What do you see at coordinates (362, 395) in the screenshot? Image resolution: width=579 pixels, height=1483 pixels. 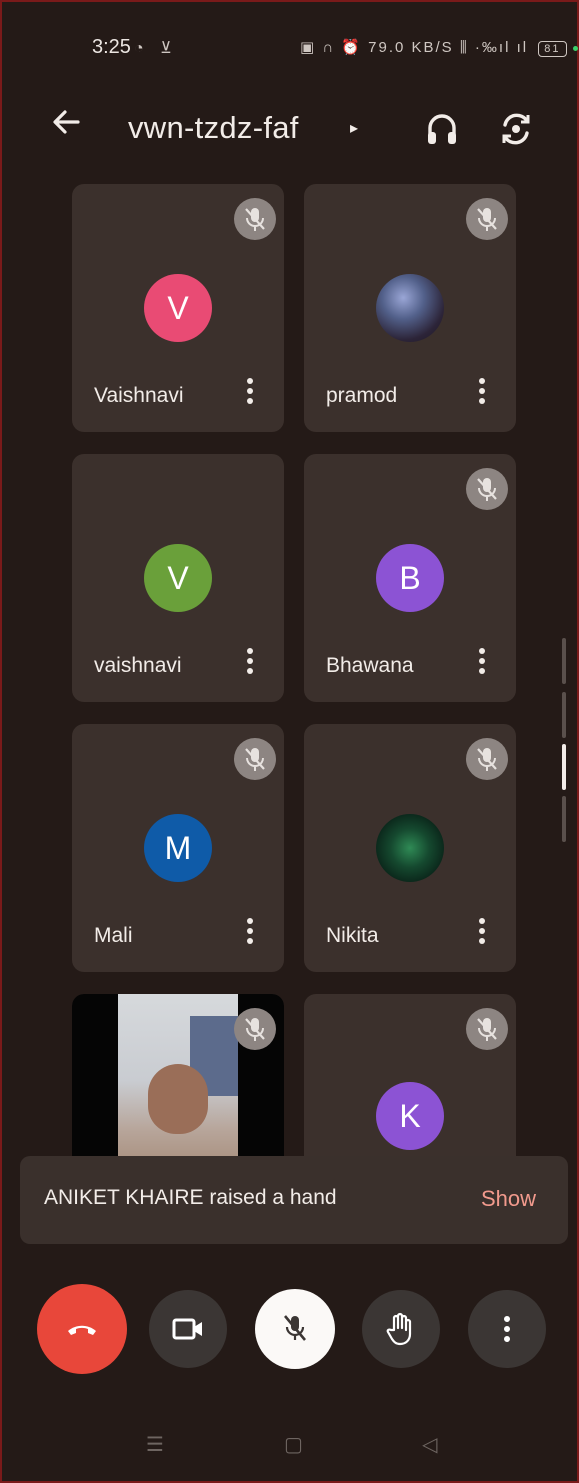 I see `participant-name: pramod` at bounding box center [362, 395].